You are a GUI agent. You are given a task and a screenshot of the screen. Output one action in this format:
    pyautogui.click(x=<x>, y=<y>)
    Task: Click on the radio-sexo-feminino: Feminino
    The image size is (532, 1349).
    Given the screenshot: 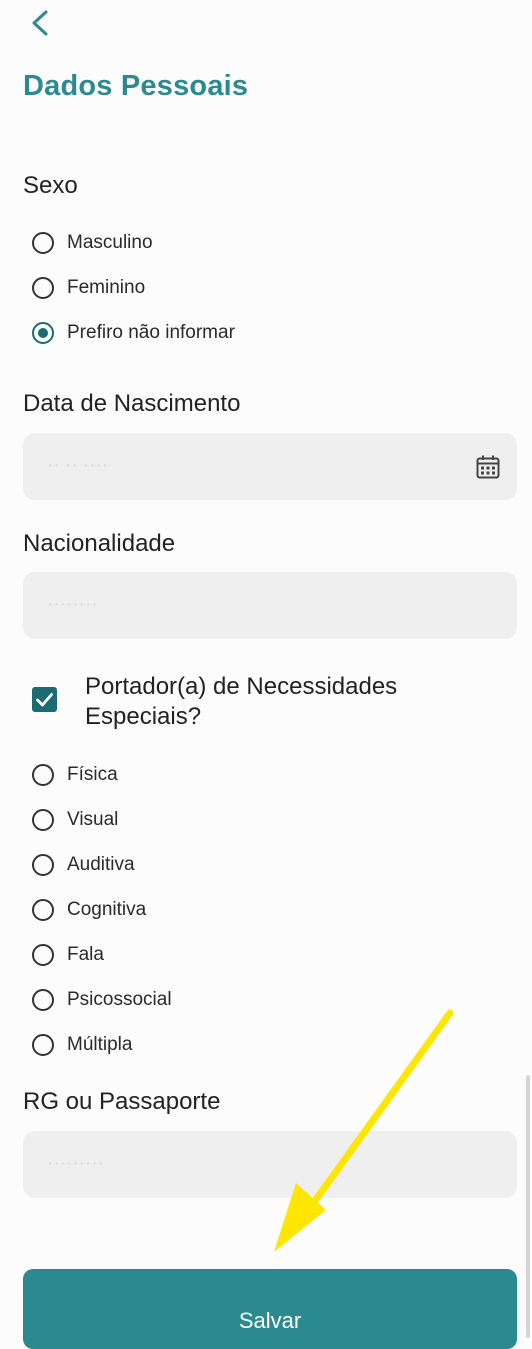 What is the action you would take?
    pyautogui.click(x=88, y=288)
    